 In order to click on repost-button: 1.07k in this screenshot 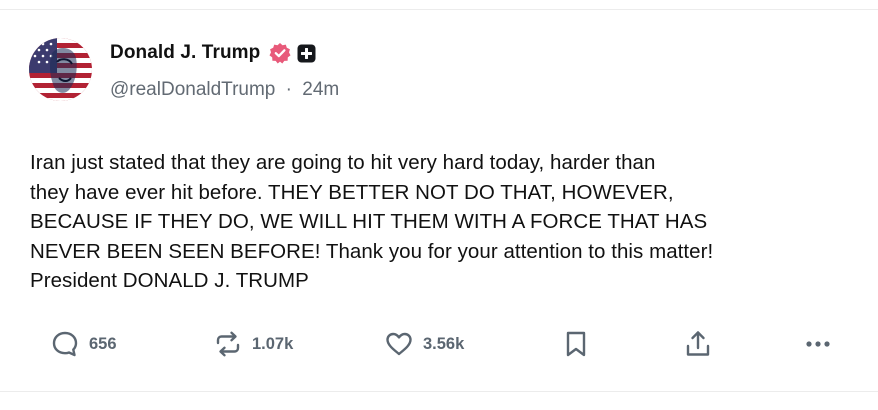, I will do `click(253, 344)`.